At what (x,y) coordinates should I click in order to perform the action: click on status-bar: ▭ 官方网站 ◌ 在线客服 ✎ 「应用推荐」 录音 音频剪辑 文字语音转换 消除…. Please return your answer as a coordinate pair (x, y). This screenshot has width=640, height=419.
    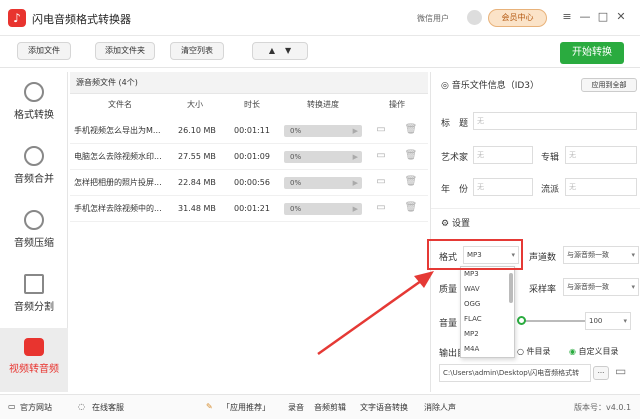
    Looking at the image, I should click on (320, 406).